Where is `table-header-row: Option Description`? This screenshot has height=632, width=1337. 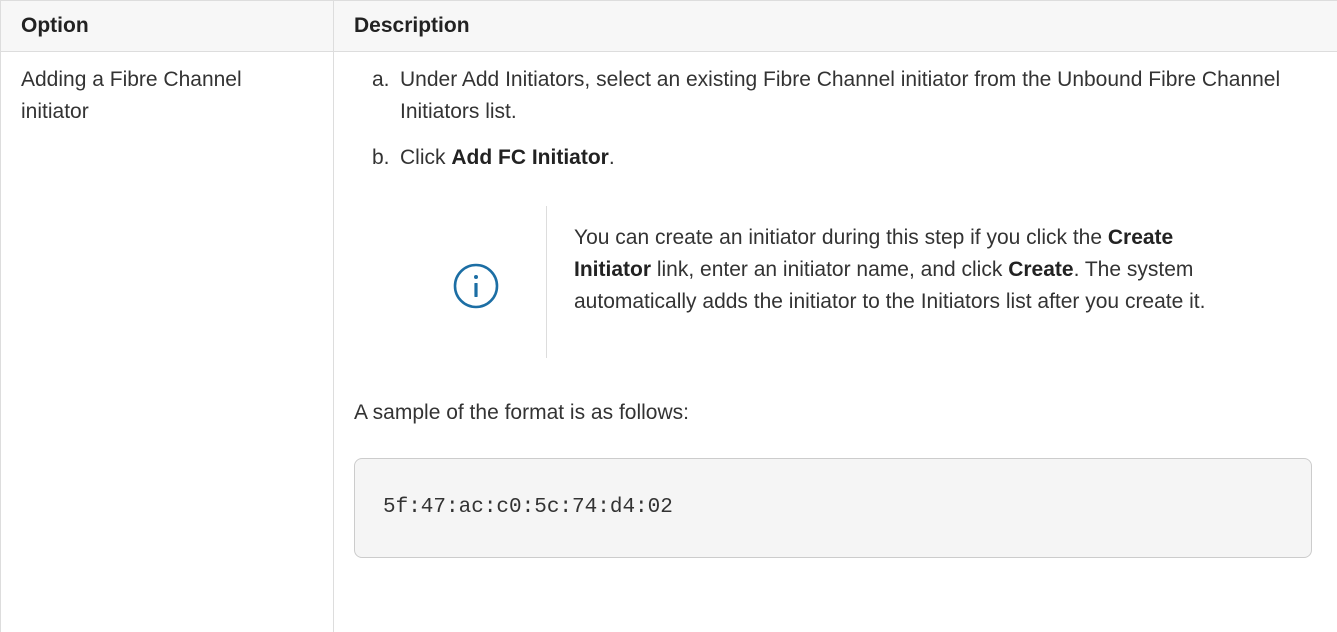
table-header-row: Option Description is located at coordinates (669, 26).